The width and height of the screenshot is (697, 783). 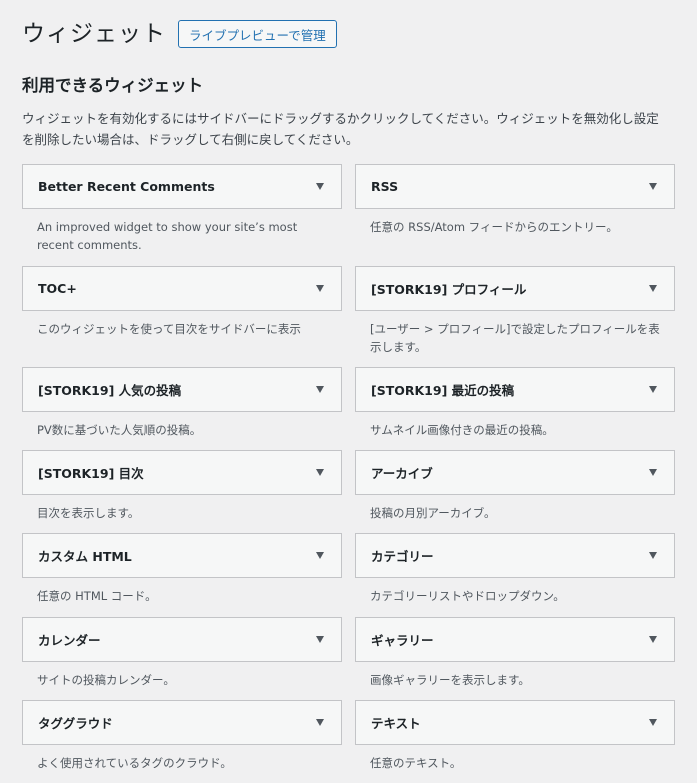 What do you see at coordinates (515, 472) in the screenshot?
I see `widget-bar: アーカイブ` at bounding box center [515, 472].